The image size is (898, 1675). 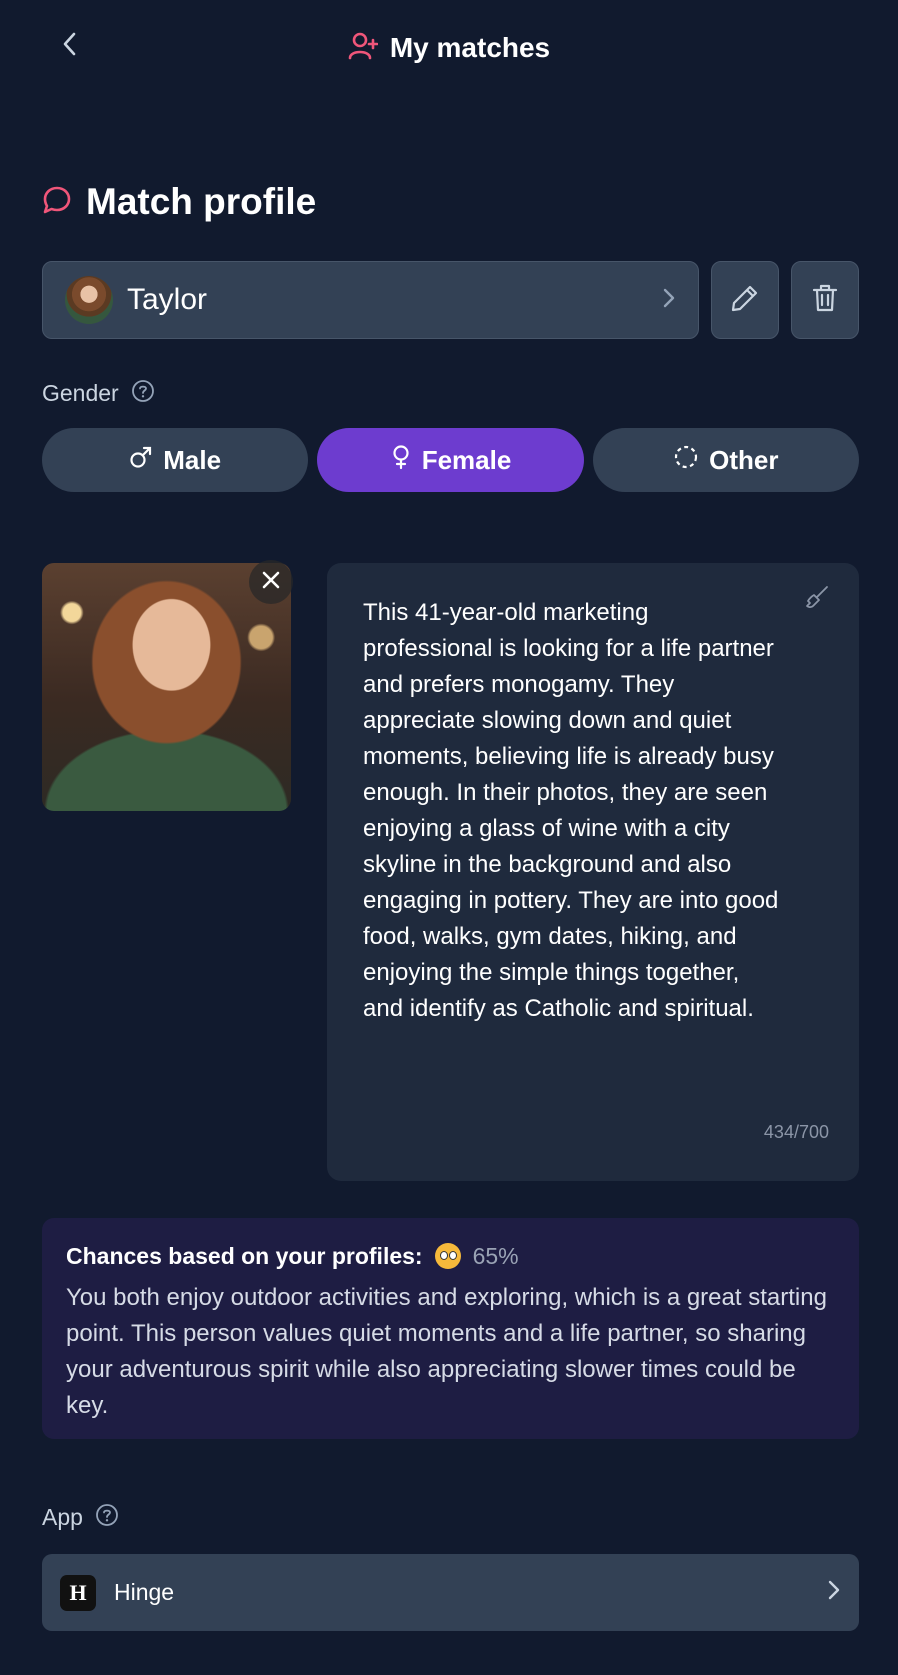 I want to click on app-label-text: App, so click(x=62, y=1516).